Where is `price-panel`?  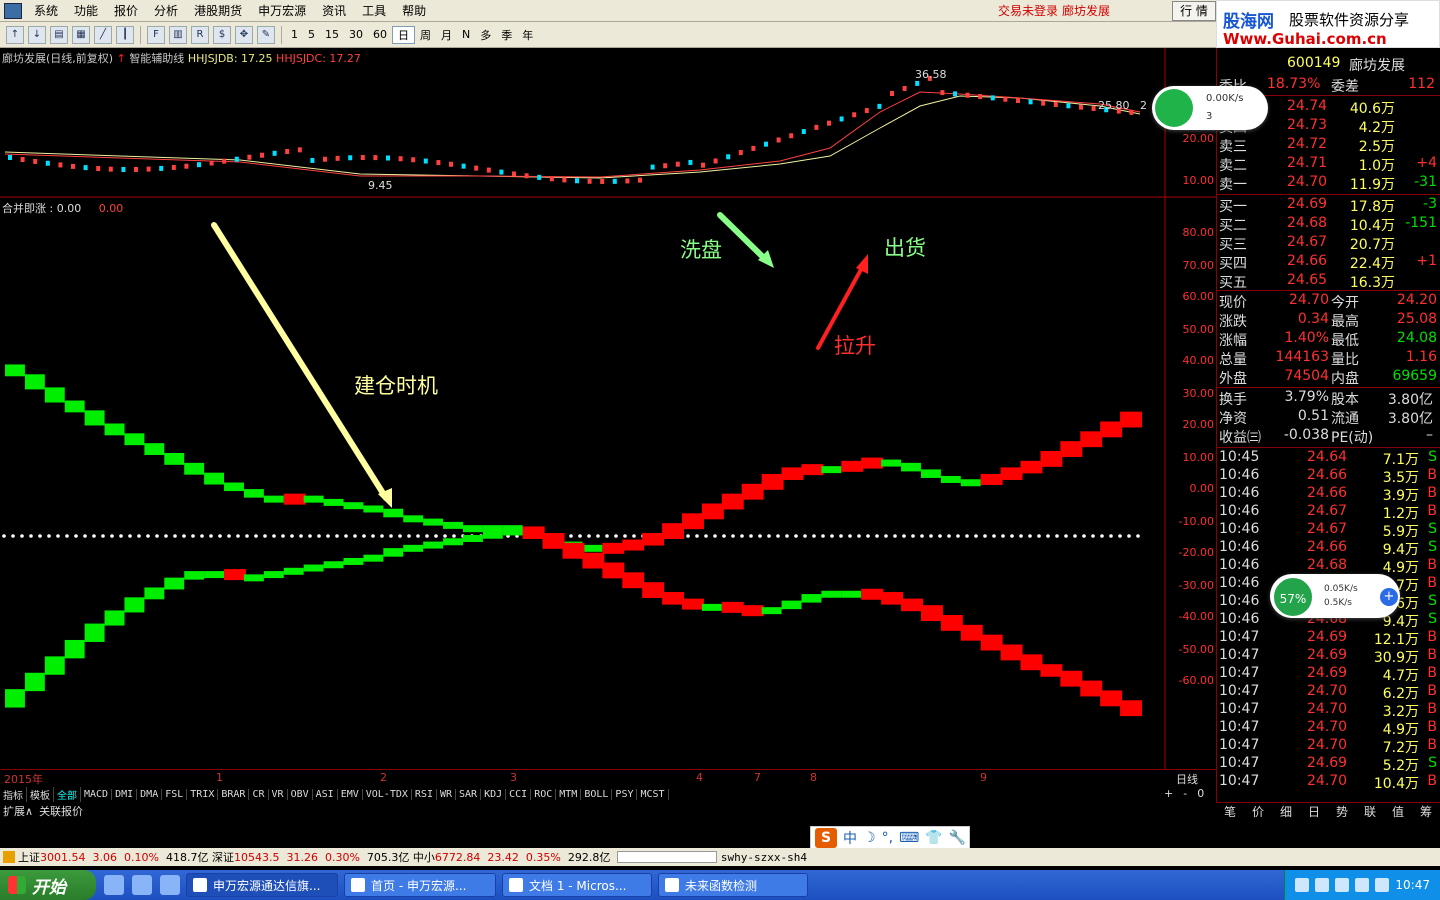
price-panel is located at coordinates (608, 123).